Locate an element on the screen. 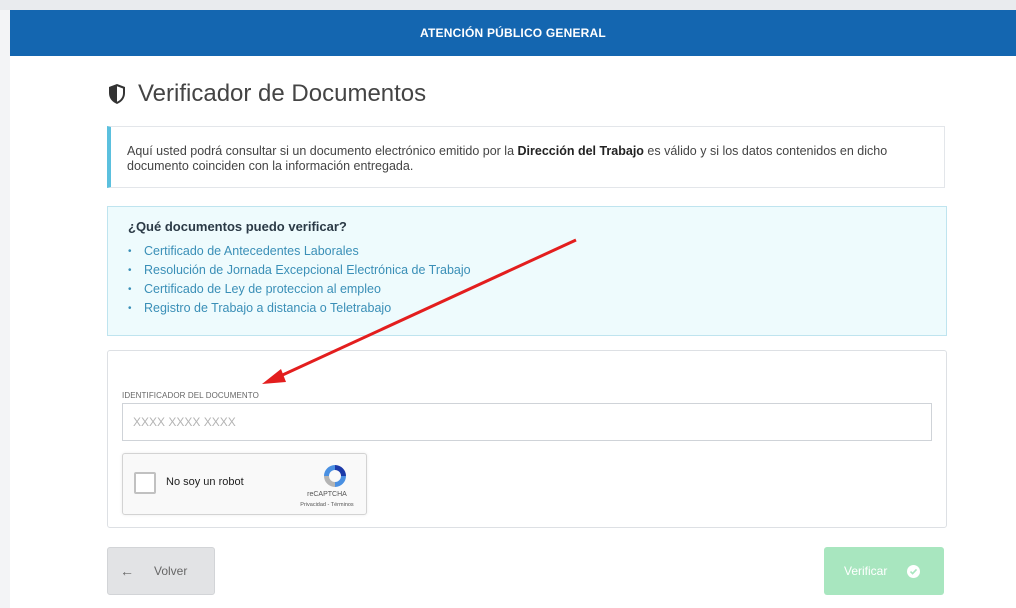  back-button-label: Volver is located at coordinates (171, 571).